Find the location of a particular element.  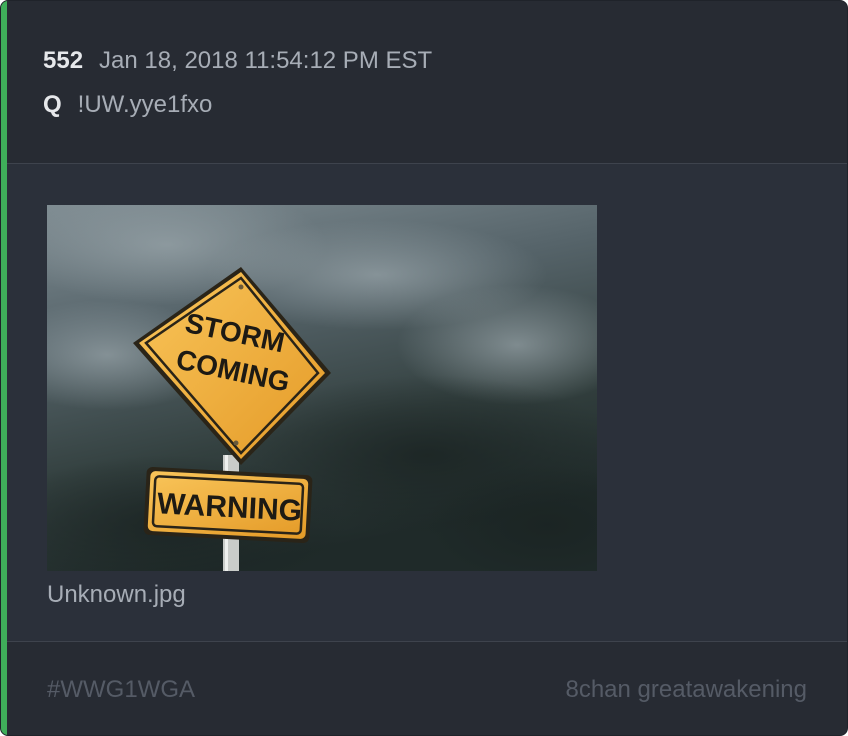

post-meta-row: 552 Jan 18, 2018 11:54:12 PM EST is located at coordinates (237, 64).